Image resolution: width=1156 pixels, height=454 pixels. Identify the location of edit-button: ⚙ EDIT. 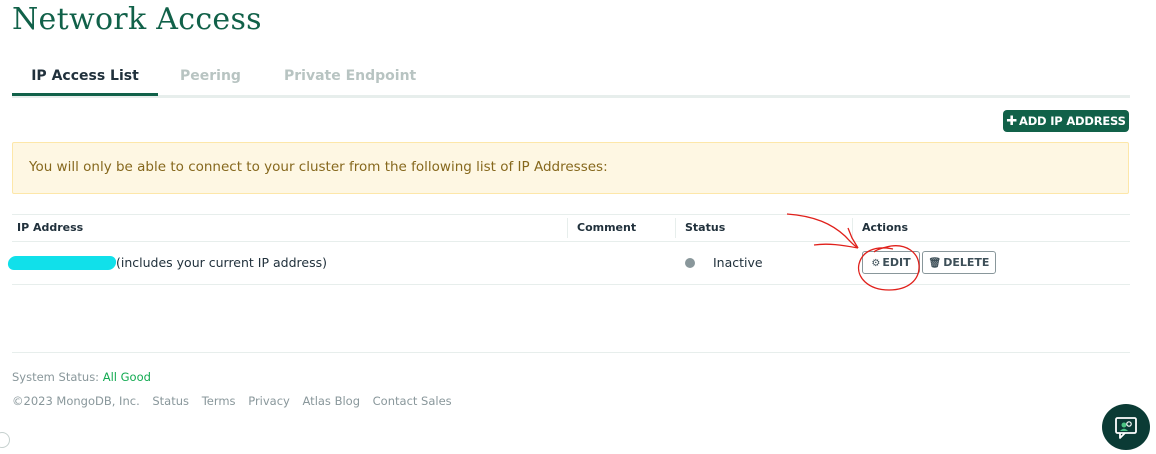
(891, 262).